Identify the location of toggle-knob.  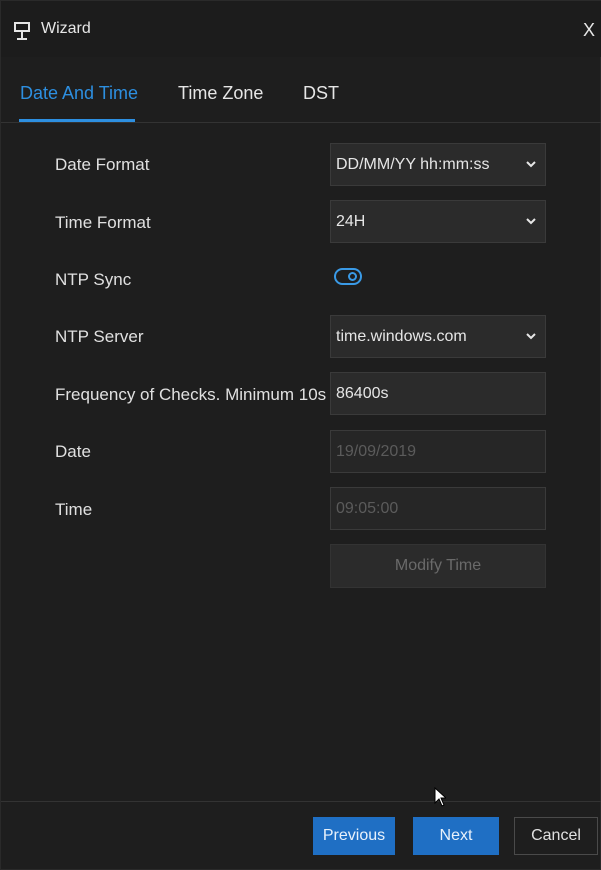
(352, 276).